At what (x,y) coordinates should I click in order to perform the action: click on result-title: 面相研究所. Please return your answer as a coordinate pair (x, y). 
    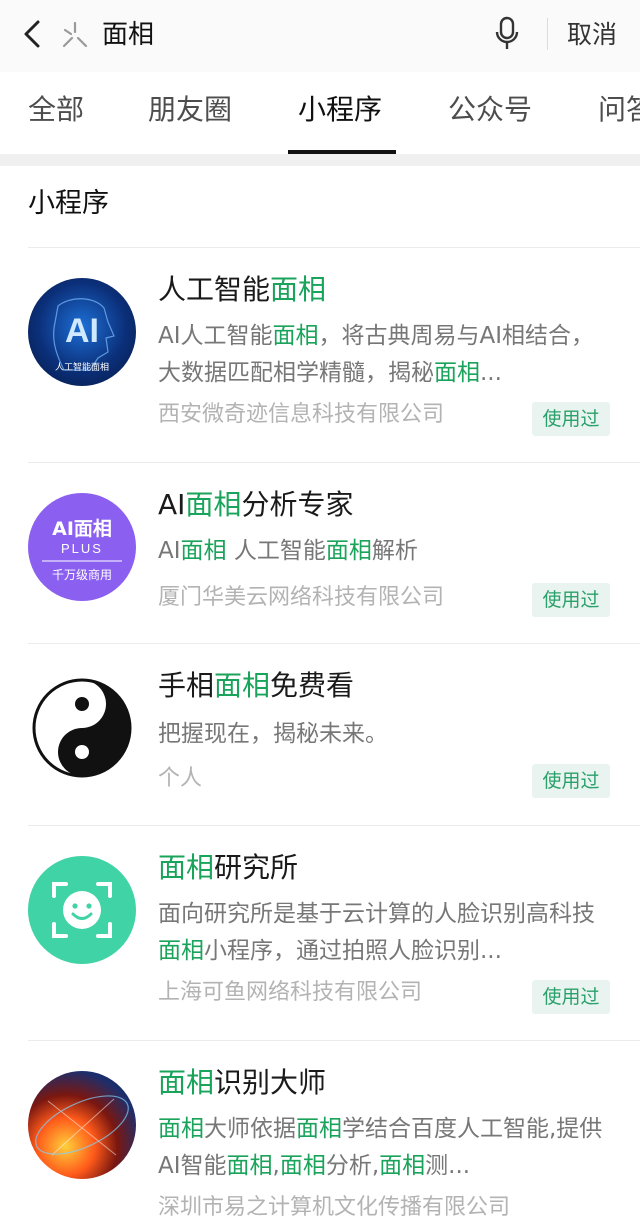
    Looking at the image, I should click on (228, 867).